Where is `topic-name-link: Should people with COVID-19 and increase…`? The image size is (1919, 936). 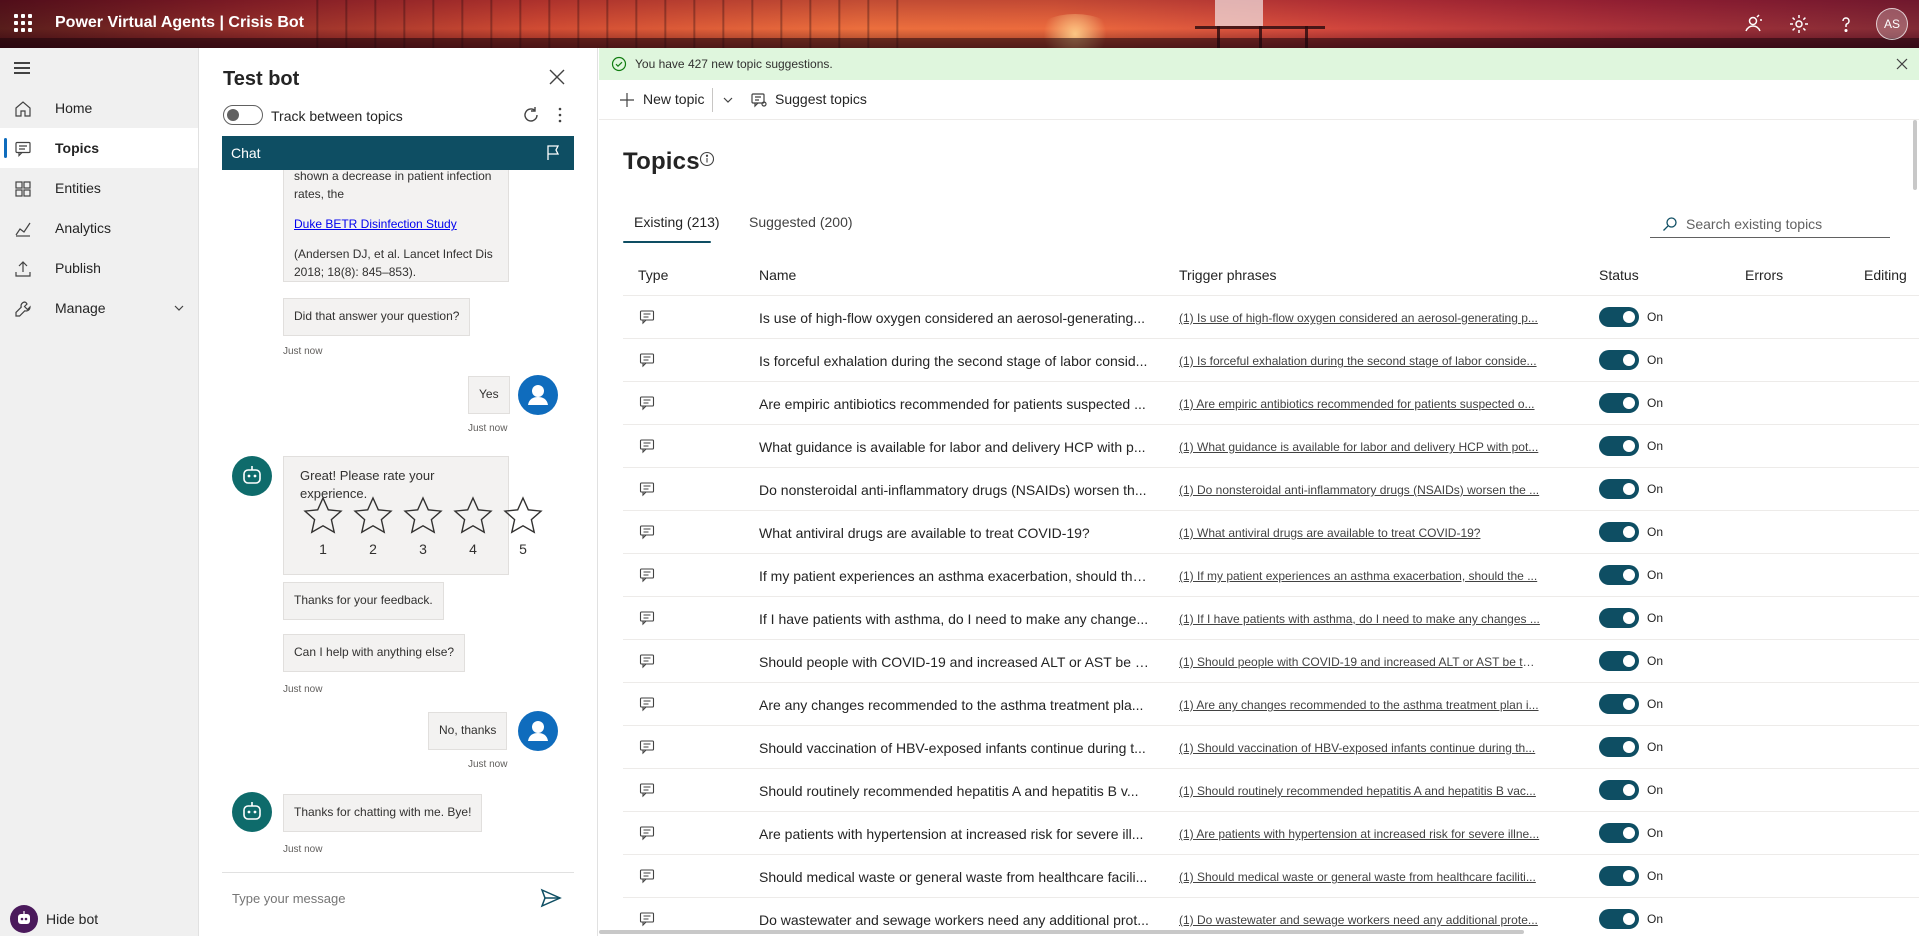
topic-name-link: Should people with COVID-19 and increase… is located at coordinates (954, 662).